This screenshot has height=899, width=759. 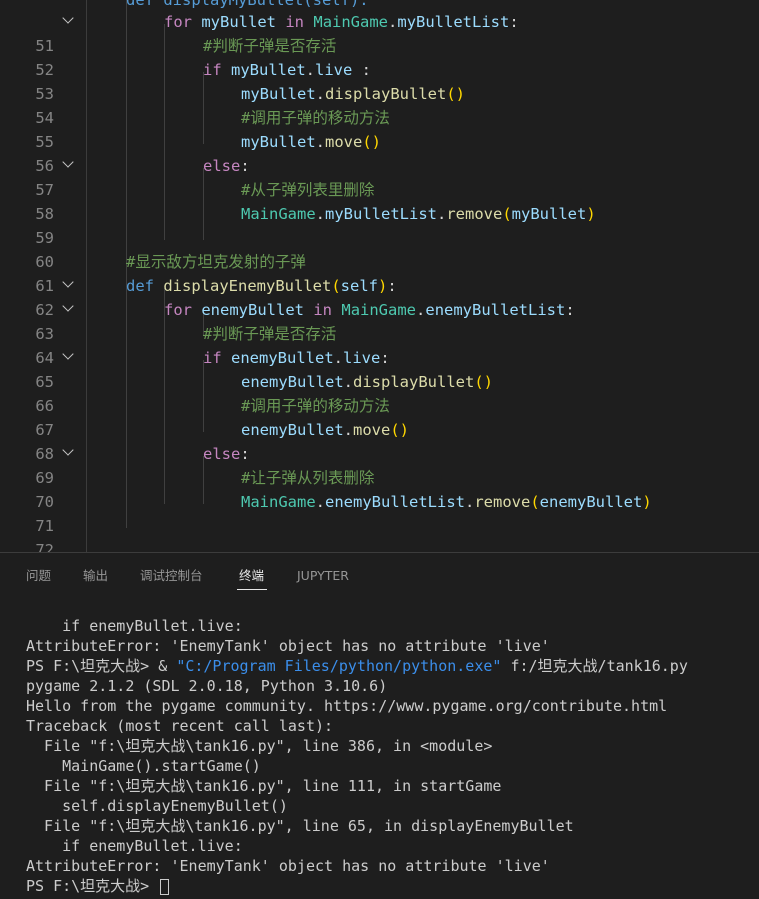 What do you see at coordinates (251, 576) in the screenshot?
I see `tab-terminal: 终端` at bounding box center [251, 576].